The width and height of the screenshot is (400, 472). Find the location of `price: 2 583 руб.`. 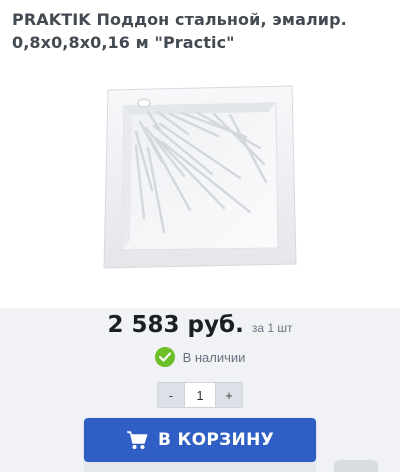

price: 2 583 руб. is located at coordinates (175, 325).